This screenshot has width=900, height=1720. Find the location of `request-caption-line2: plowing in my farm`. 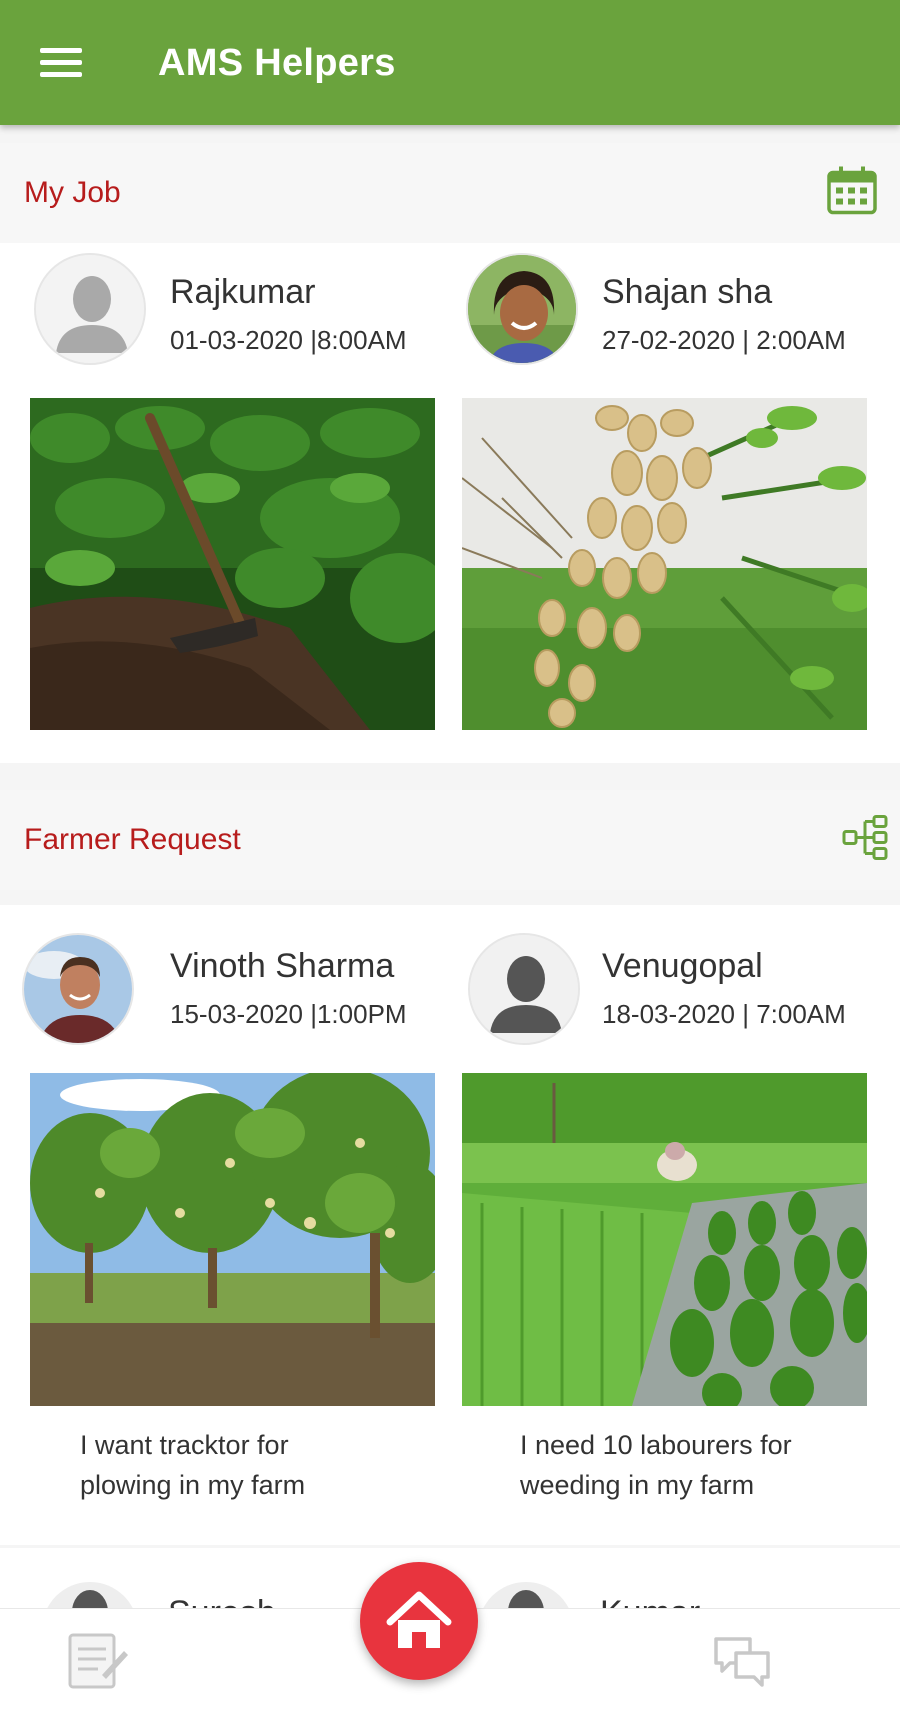

request-caption-line2: plowing in my farm is located at coordinates (193, 1485).